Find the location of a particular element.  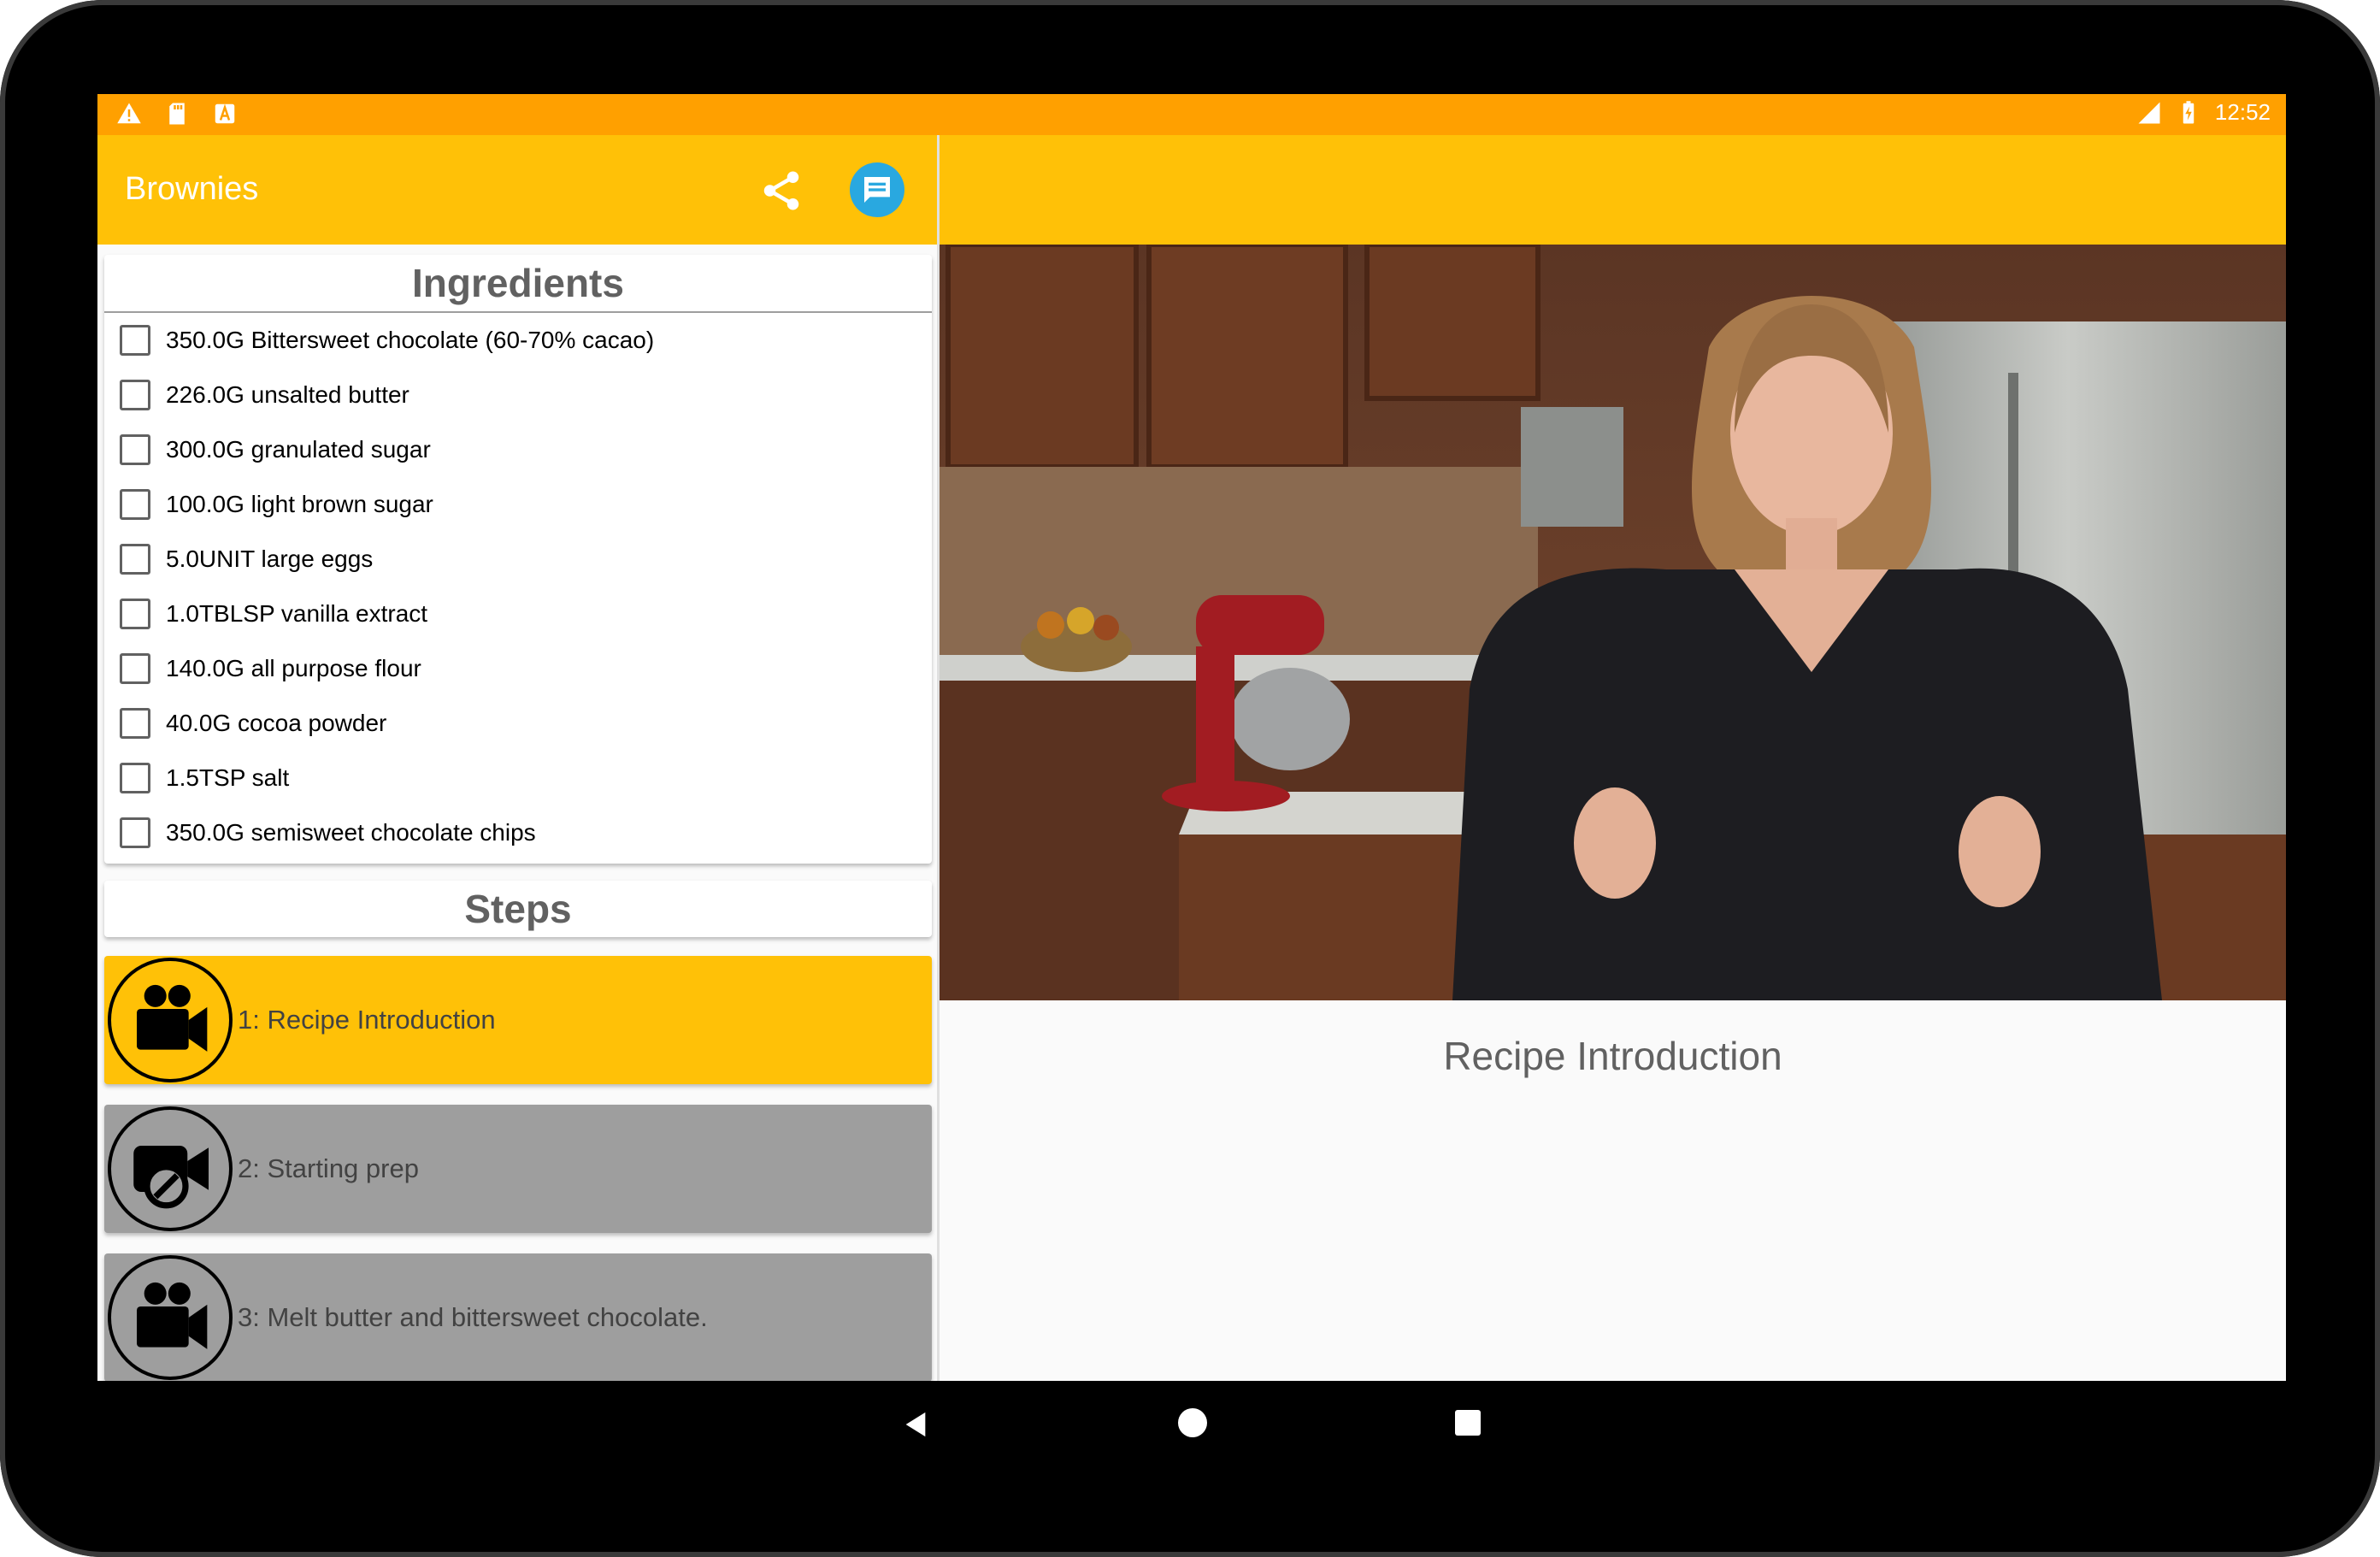

message-button is located at coordinates (877, 189).